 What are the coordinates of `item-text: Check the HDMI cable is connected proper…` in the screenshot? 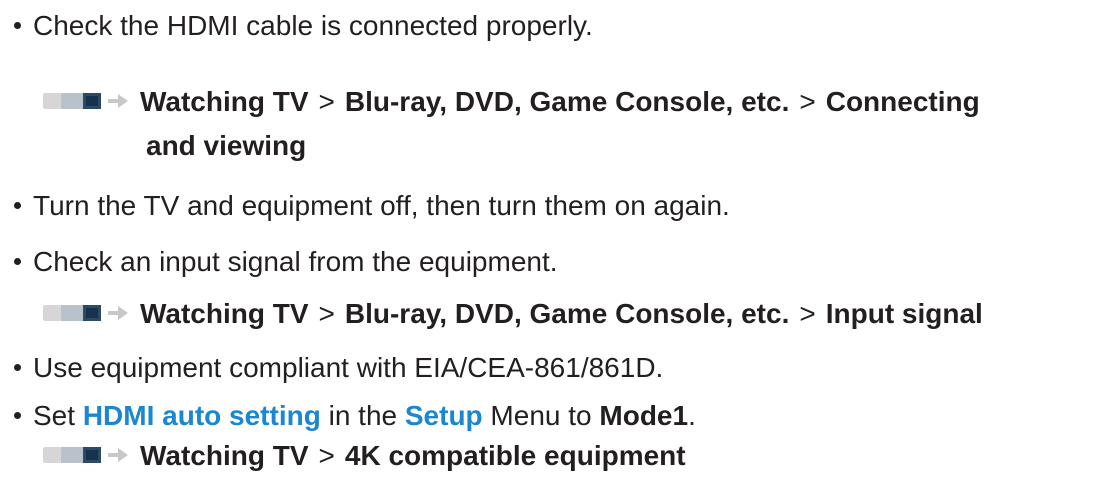 It's located at (313, 25).